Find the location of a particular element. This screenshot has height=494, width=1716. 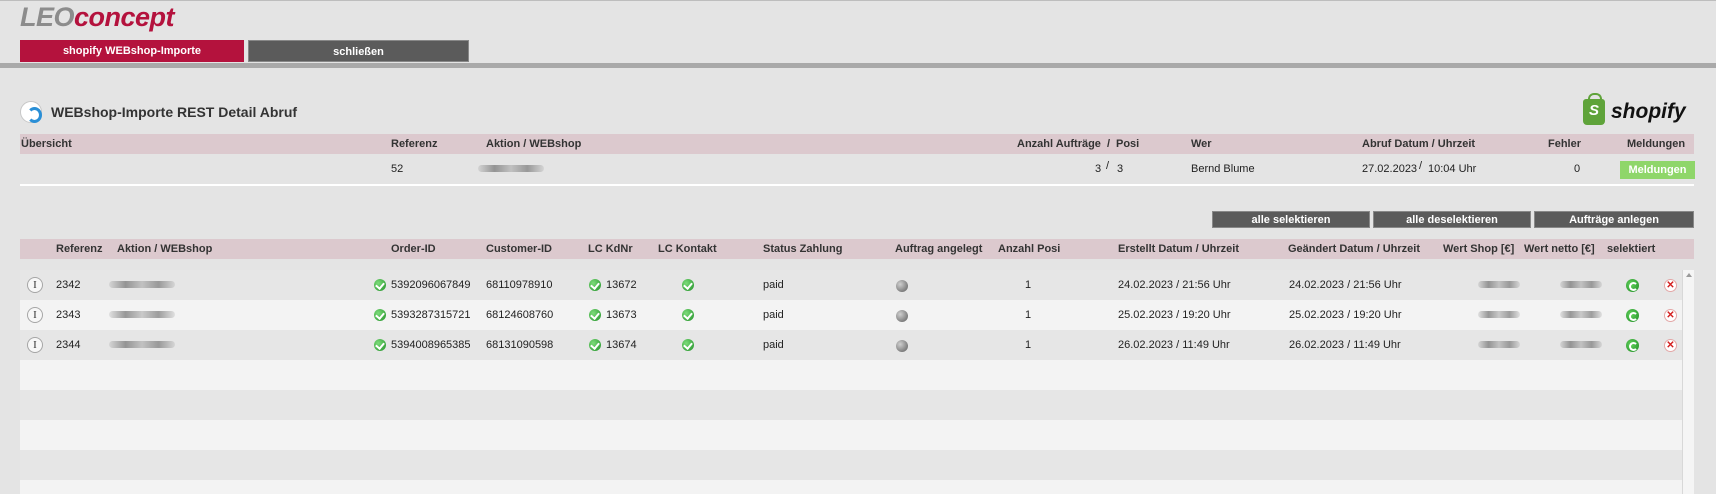

row-changed: 26.02.2023 / 11:49 Uhr is located at coordinates (1345, 345).